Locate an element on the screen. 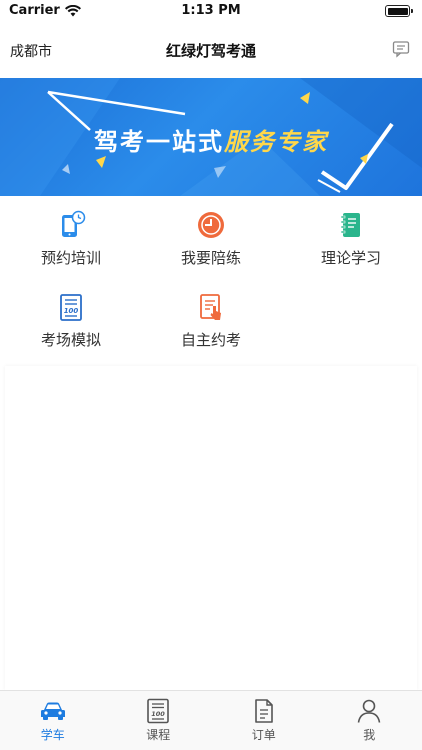 Image resolution: width=422 pixels, height=750 pixels. status-bar: Carrier 1:13 PM is located at coordinates (211, 11).